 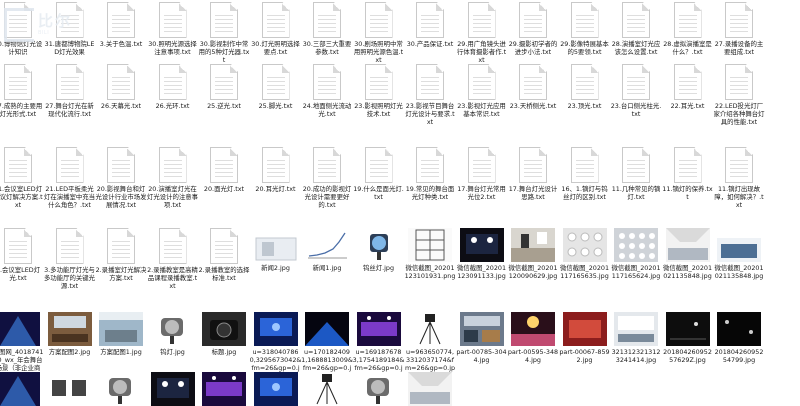 I want to click on watermark-sub: BILI, so click(x=44, y=33).